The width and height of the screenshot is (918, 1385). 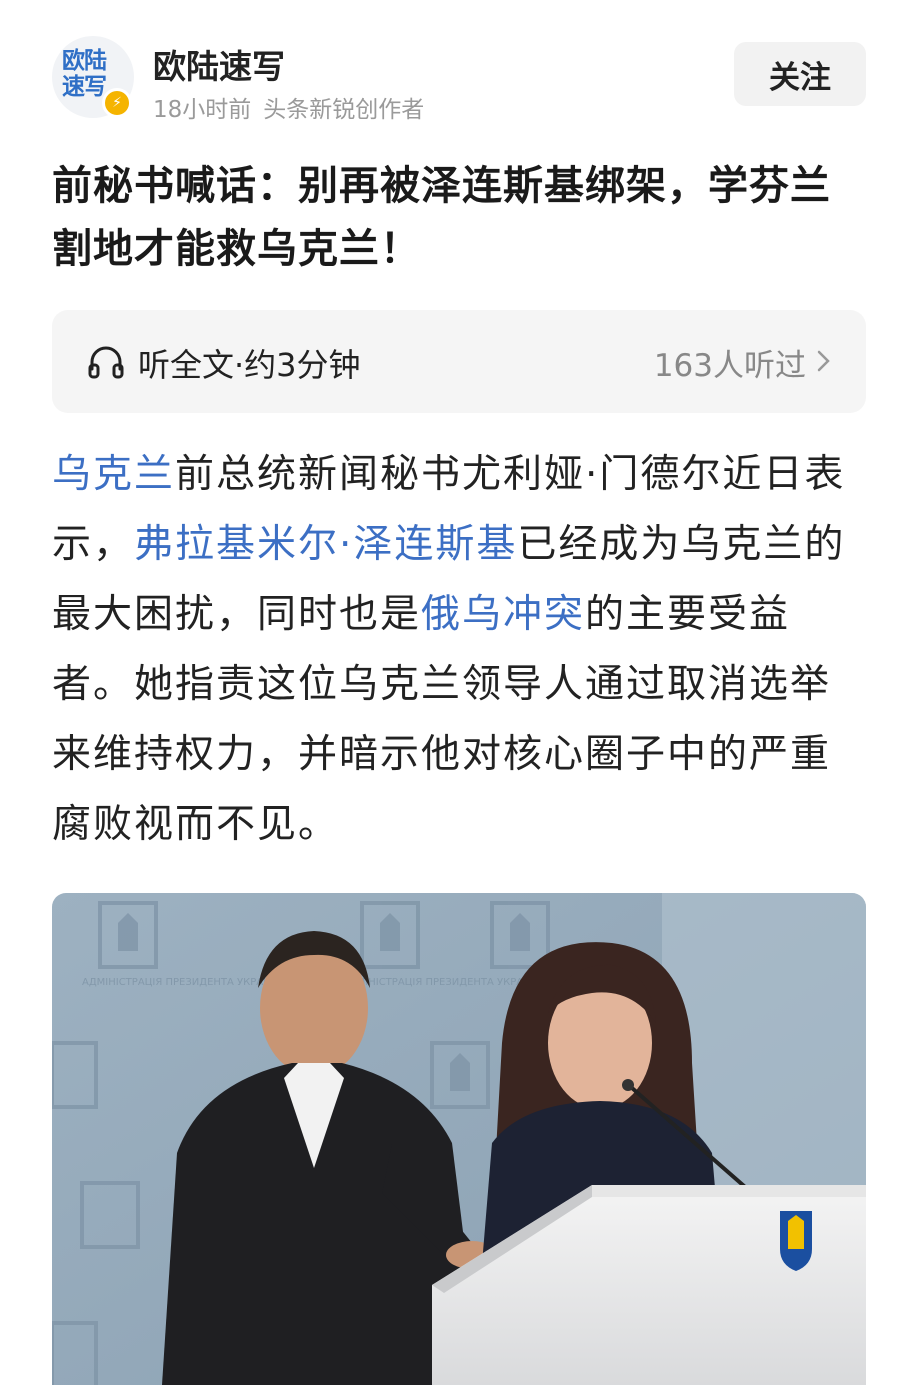 I want to click on listen-full-text-bar: 听全文·约3分钟 163人听过, so click(x=459, y=361).